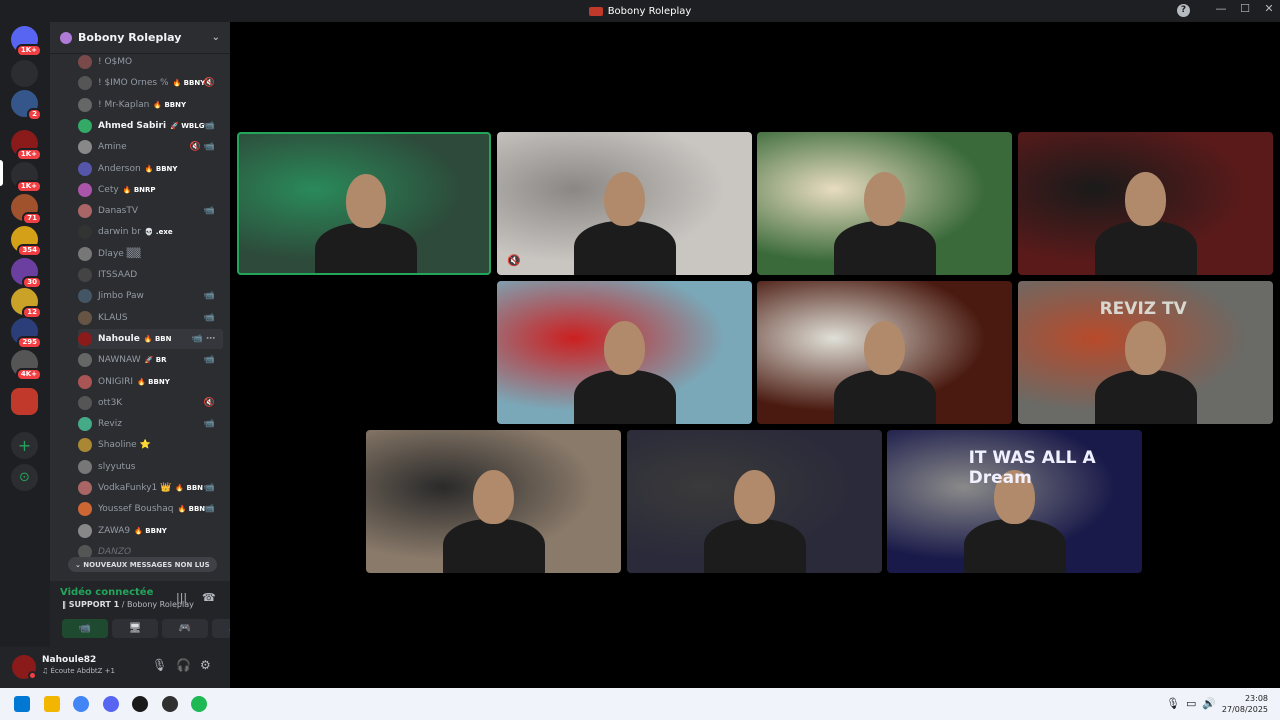 The height and width of the screenshot is (720, 1280). What do you see at coordinates (142, 564) in the screenshot?
I see `unread-messages-banner: ⌄ NOUVEAUX MESSAGES NON LUS` at bounding box center [142, 564].